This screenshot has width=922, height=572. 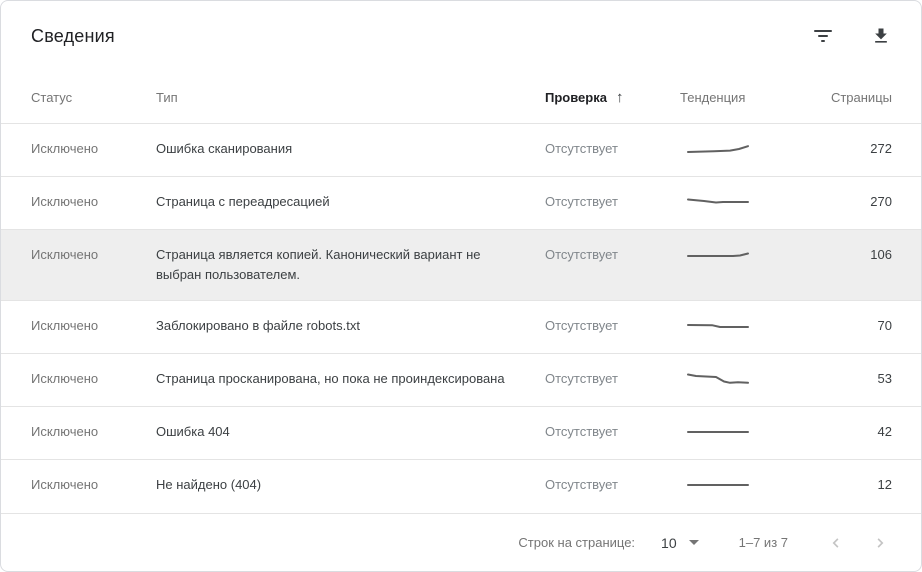 What do you see at coordinates (680, 543) in the screenshot?
I see `rows-per-page-select: 10` at bounding box center [680, 543].